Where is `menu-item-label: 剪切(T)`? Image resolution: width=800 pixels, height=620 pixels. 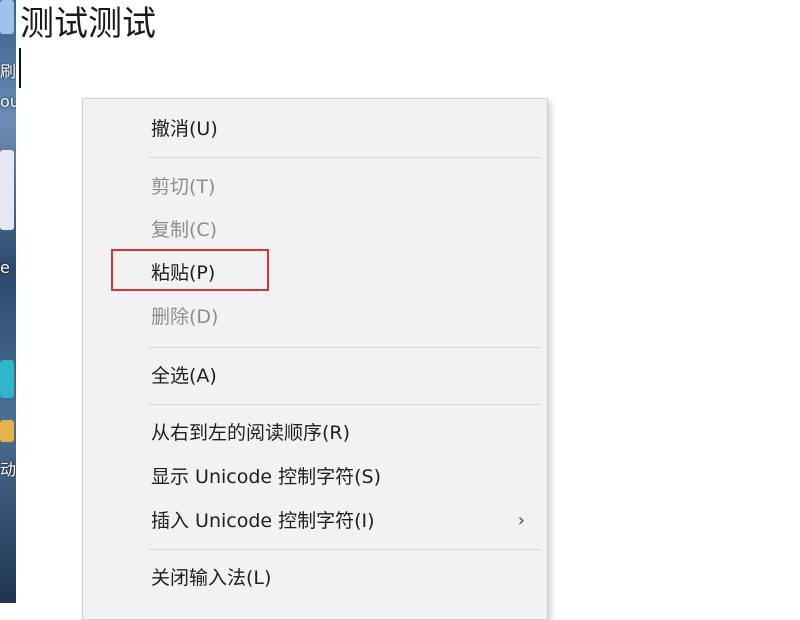 menu-item-label: 剪切(T) is located at coordinates (183, 187).